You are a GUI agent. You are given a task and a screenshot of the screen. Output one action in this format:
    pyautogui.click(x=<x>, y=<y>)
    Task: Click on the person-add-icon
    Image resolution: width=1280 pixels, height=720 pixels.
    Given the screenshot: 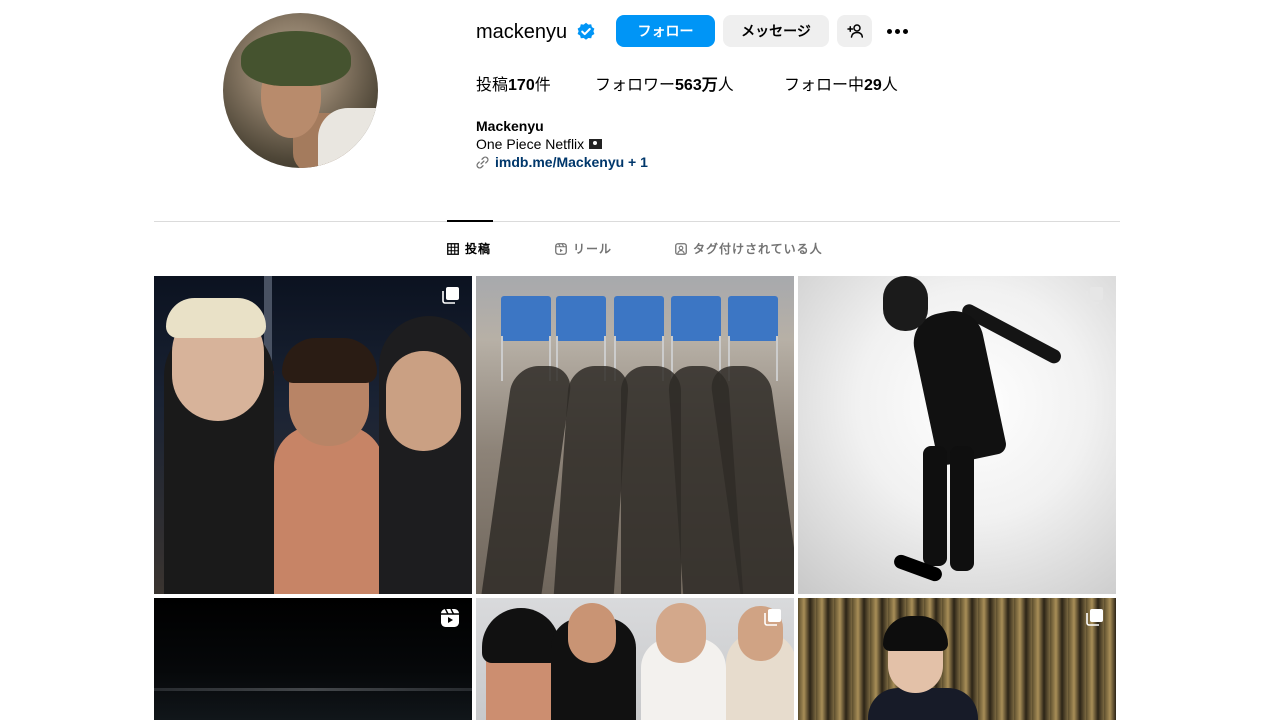 What is the action you would take?
    pyautogui.click(x=854, y=31)
    